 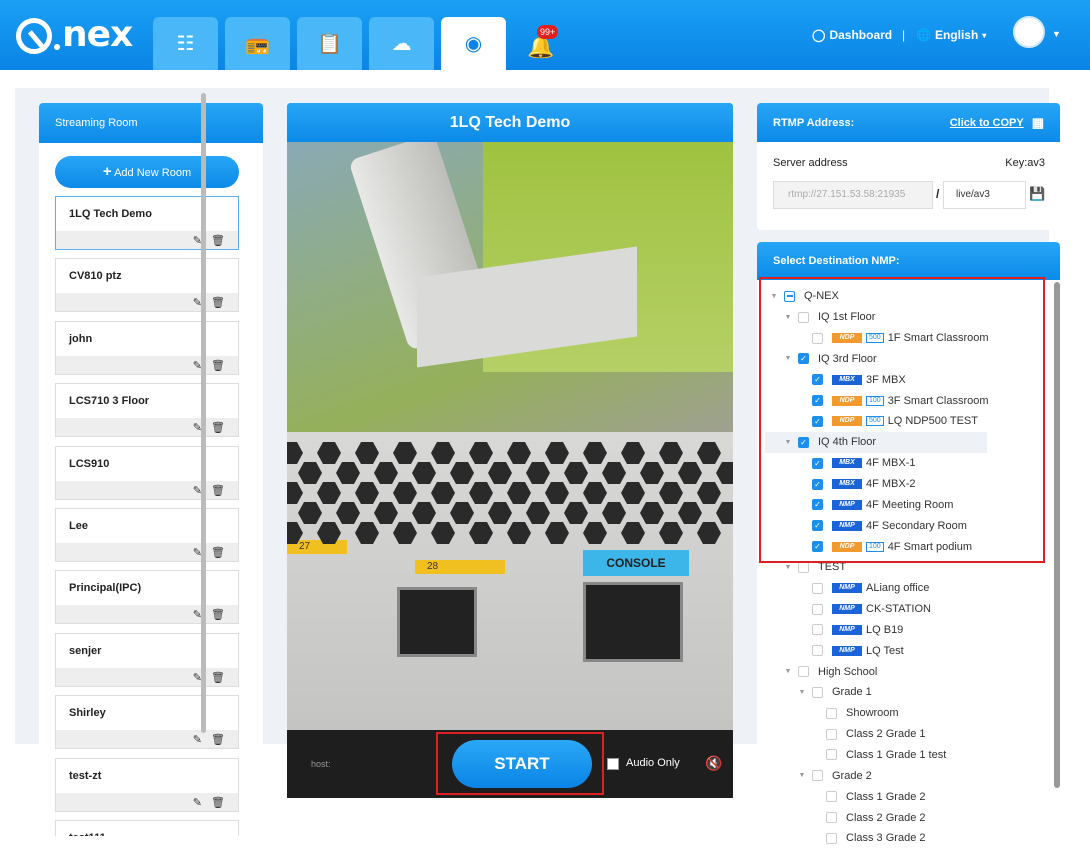 I want to click on tree-node-label: Showroom, so click(x=872, y=713).